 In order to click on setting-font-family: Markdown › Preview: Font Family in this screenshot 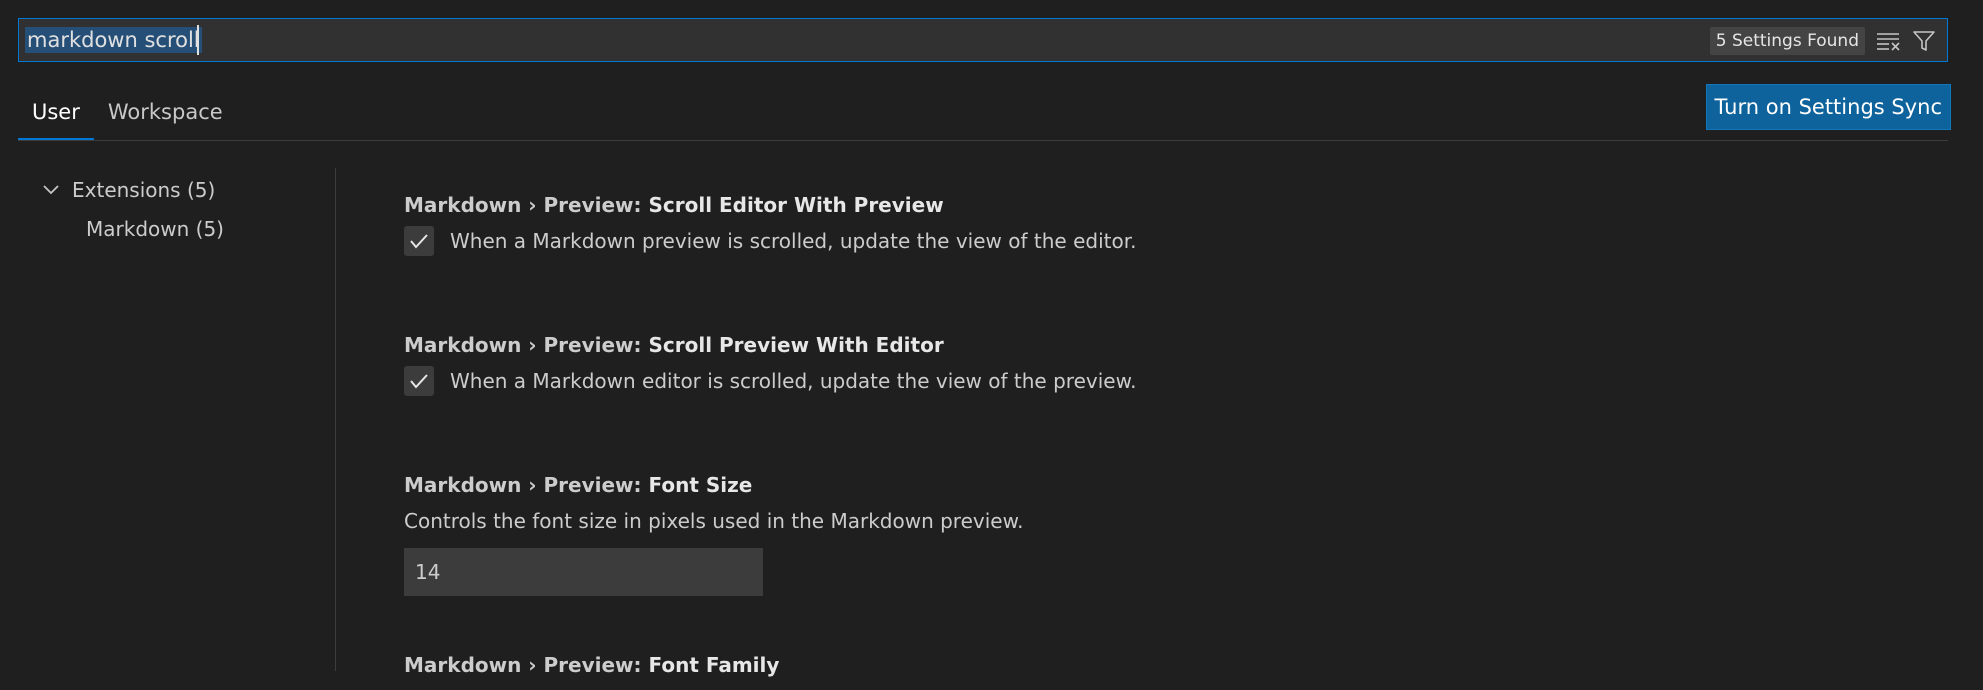, I will do `click(1154, 670)`.